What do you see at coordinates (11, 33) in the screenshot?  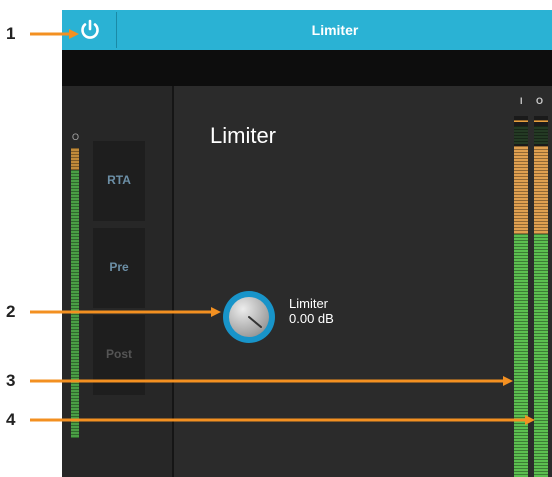 I see `callout-1: 1` at bounding box center [11, 33].